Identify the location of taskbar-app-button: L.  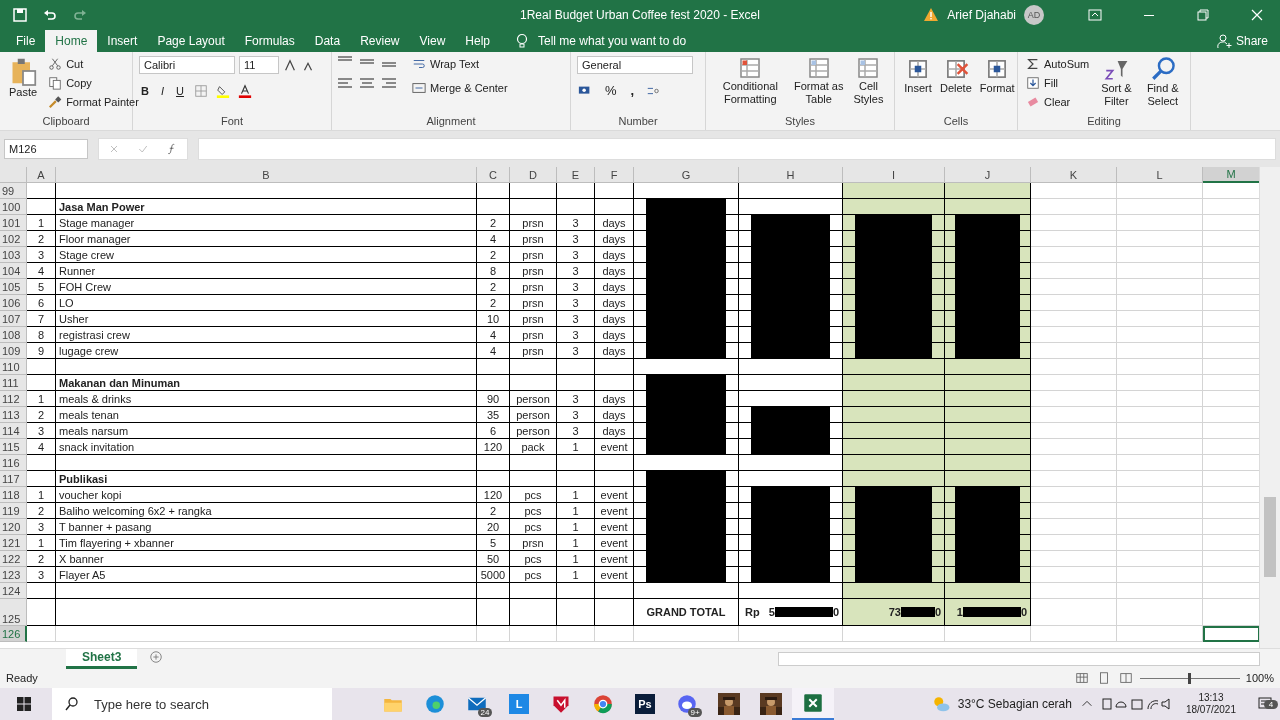
(519, 704).